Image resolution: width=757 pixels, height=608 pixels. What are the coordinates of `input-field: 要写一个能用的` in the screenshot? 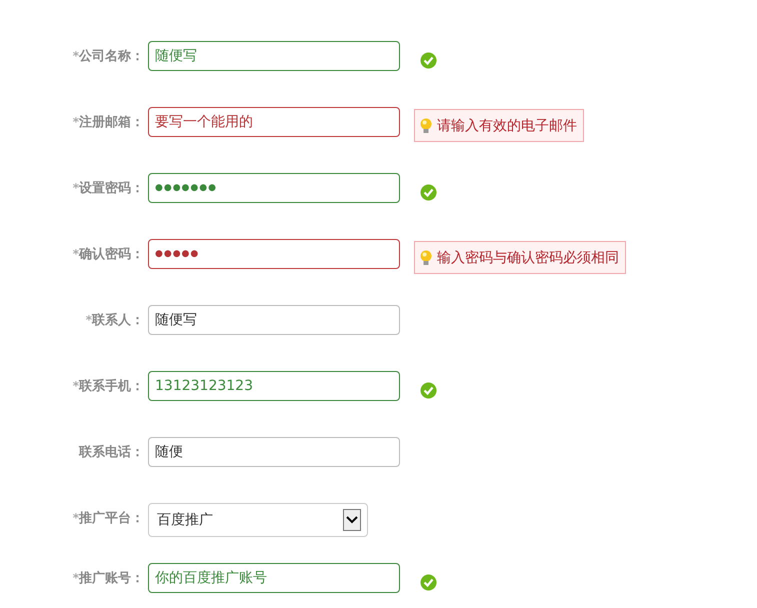 It's located at (274, 122).